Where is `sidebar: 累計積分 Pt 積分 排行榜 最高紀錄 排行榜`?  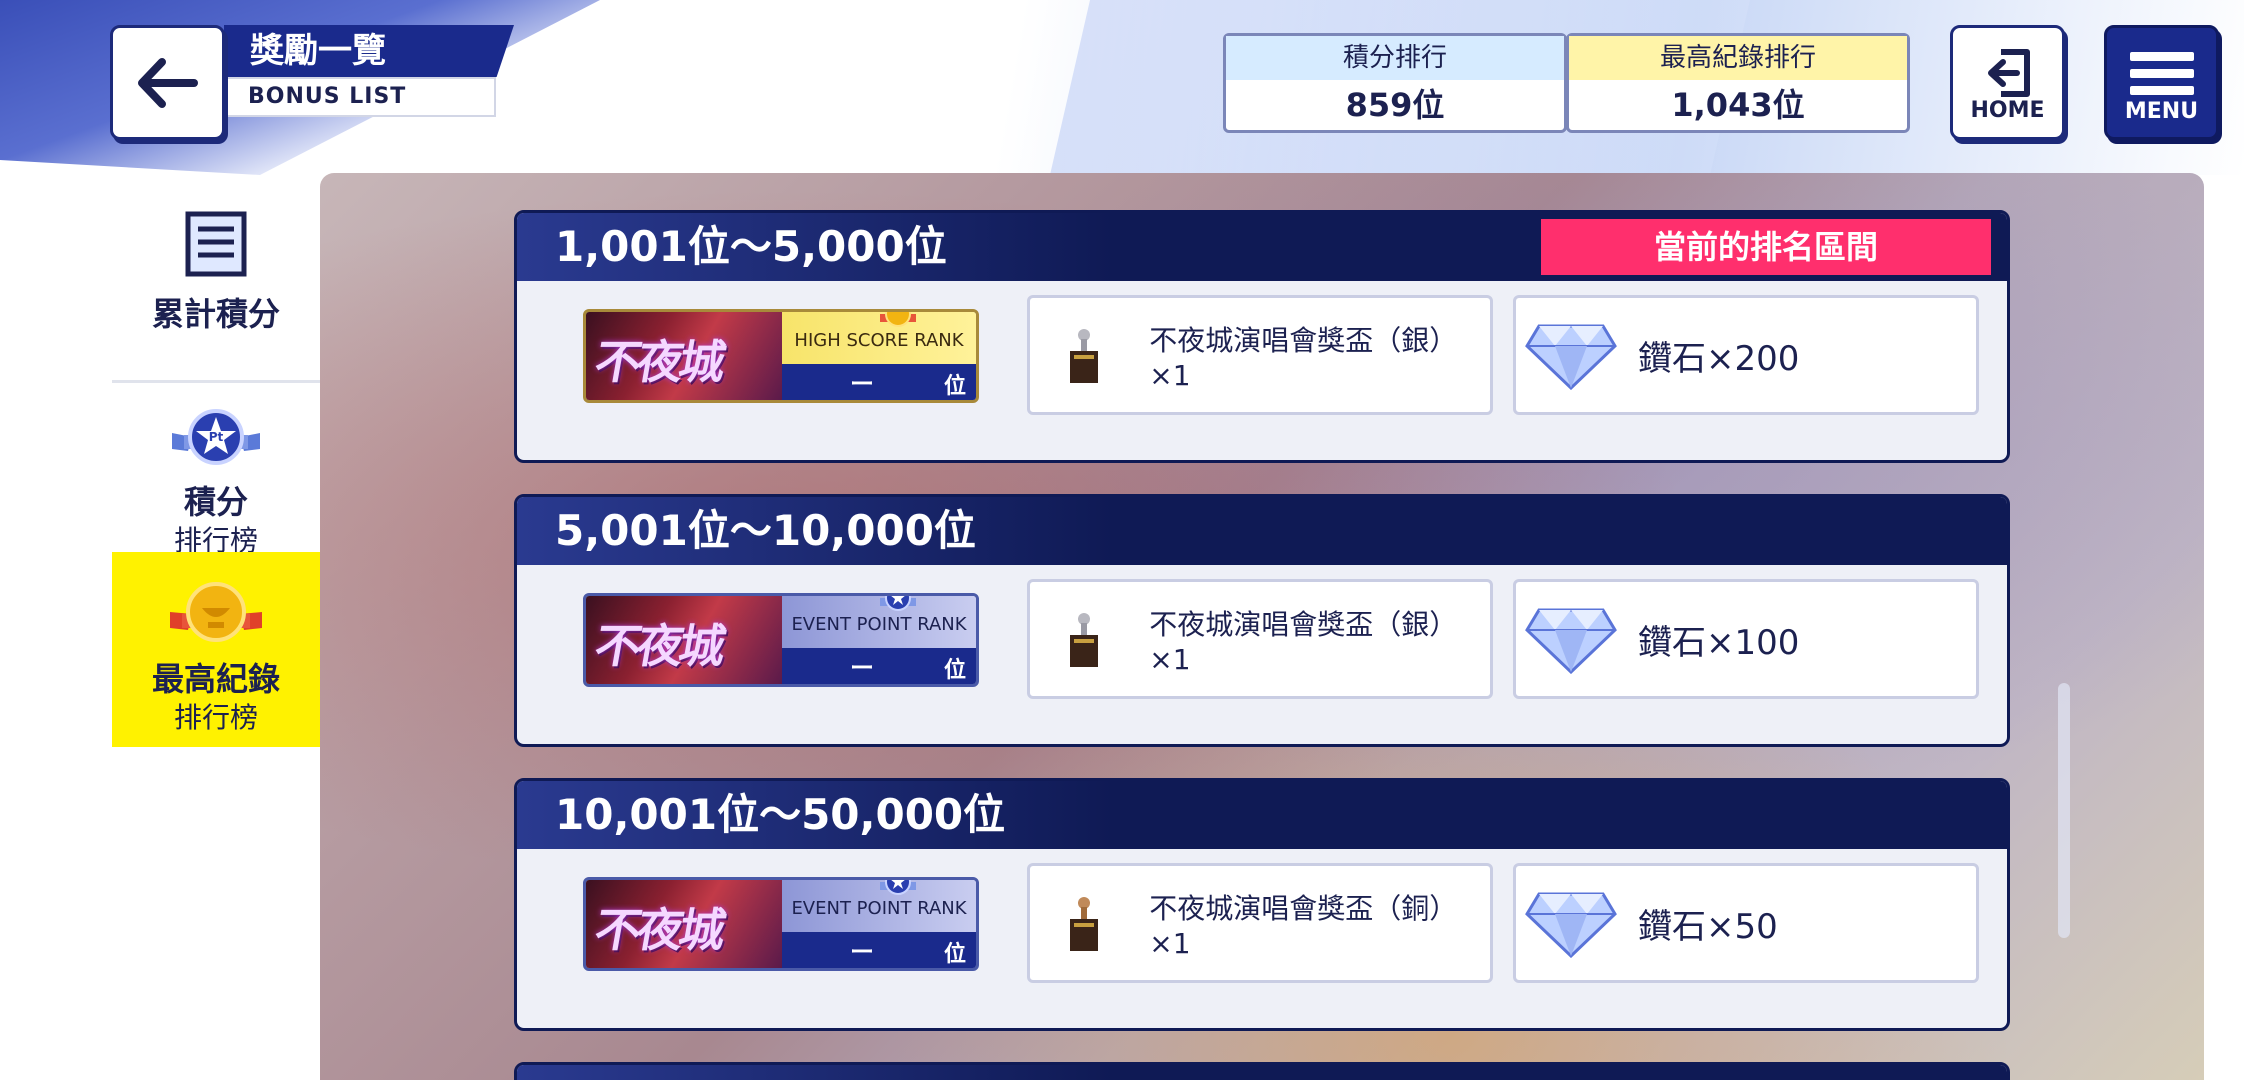
sidebar: 累計積分 Pt 積分 排行榜 最高紀錄 排行榜 is located at coordinates (160, 627).